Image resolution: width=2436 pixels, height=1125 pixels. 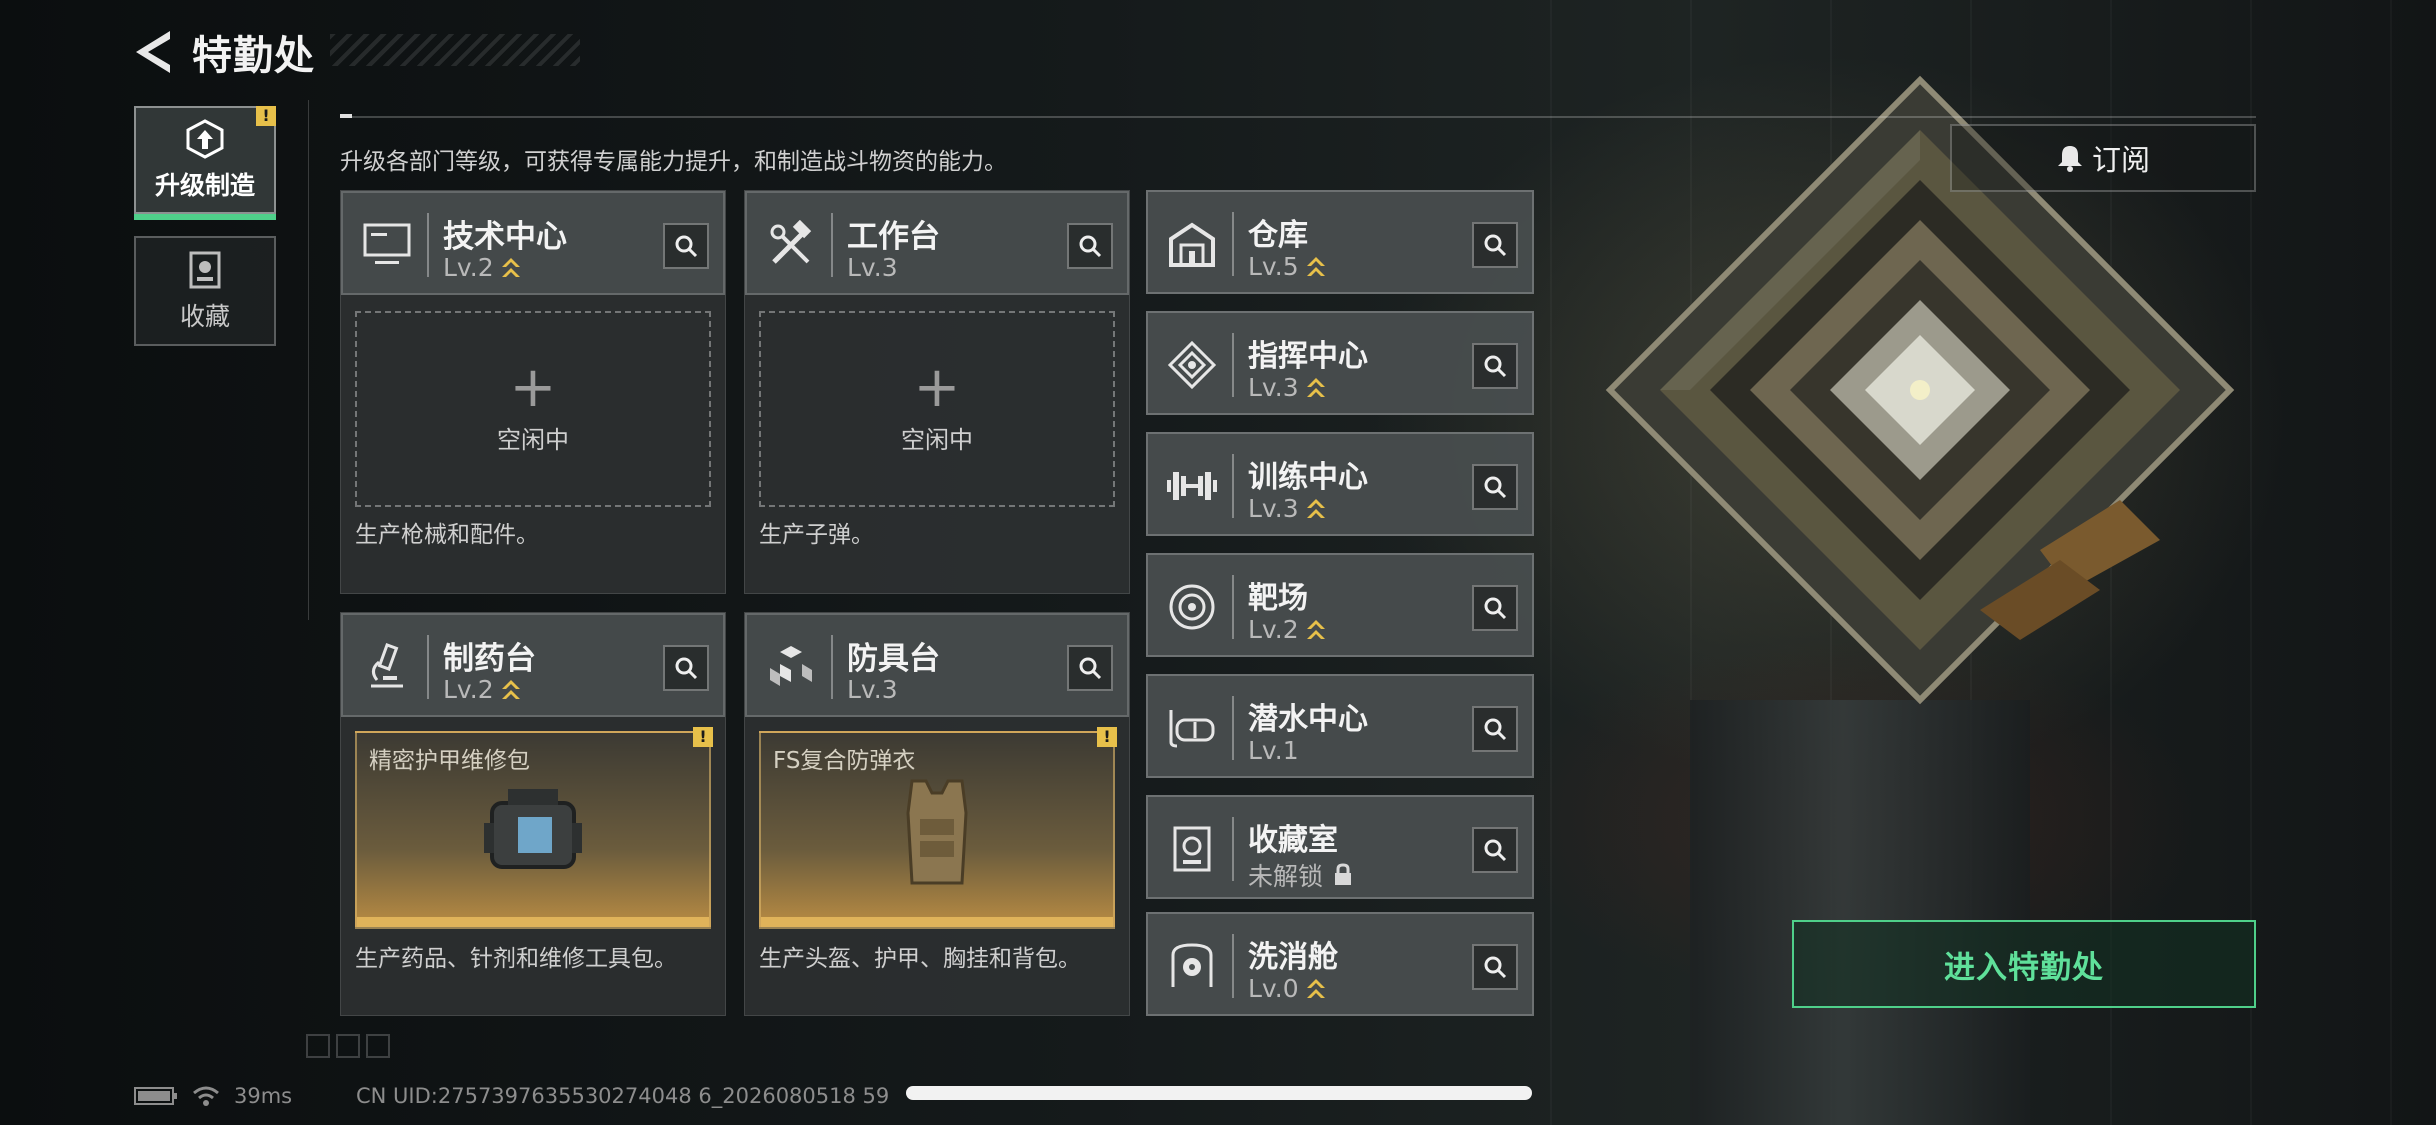 I want to click on vertical-guide-line, so click(x=308, y=360).